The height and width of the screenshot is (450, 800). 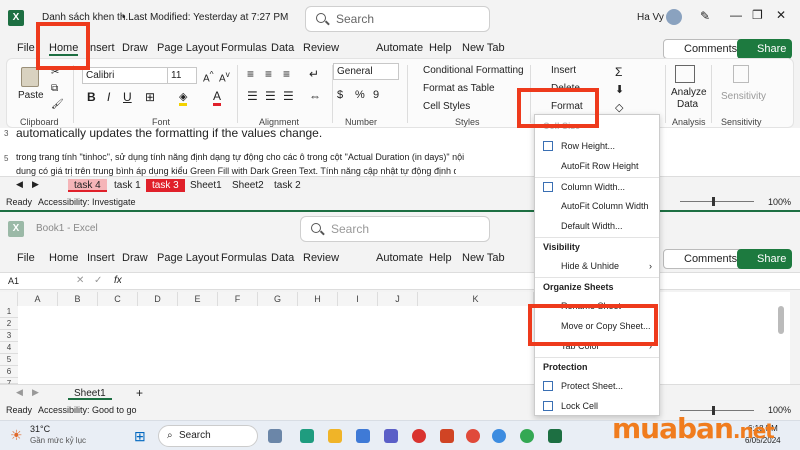 What do you see at coordinates (183, 98) in the screenshot?
I see `fill-color-icon: ◈` at bounding box center [183, 98].